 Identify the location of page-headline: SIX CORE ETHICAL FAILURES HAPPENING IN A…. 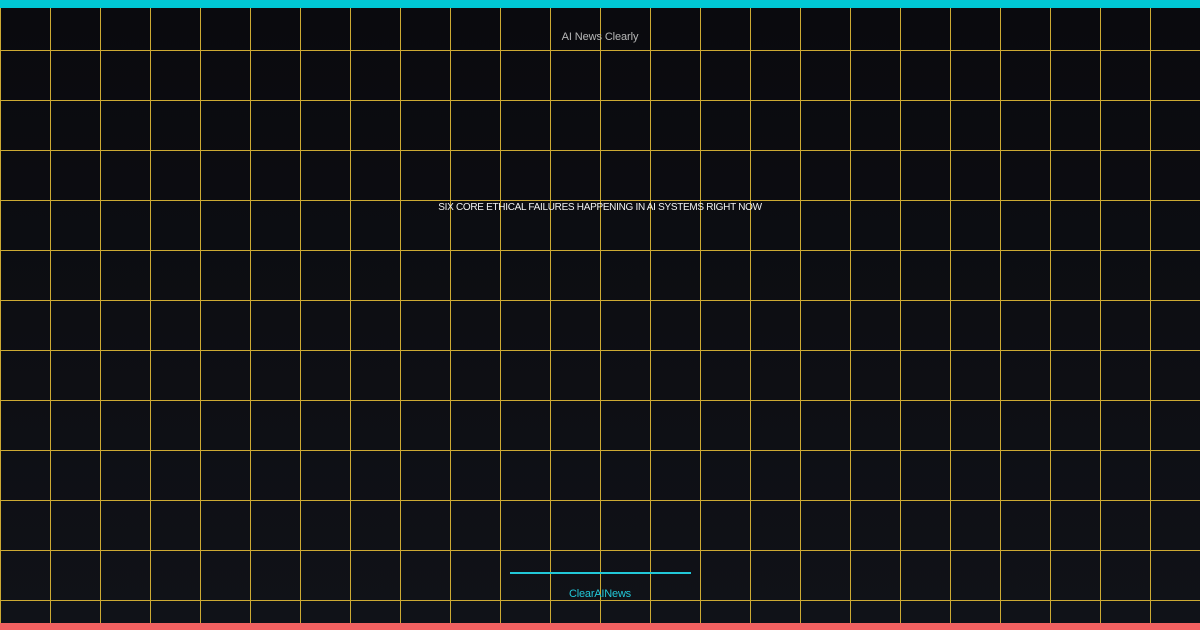
(600, 207).